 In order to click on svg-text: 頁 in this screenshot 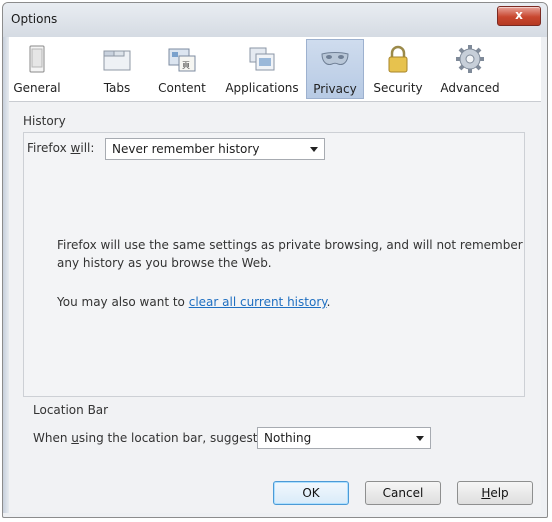, I will do `click(186, 65)`.